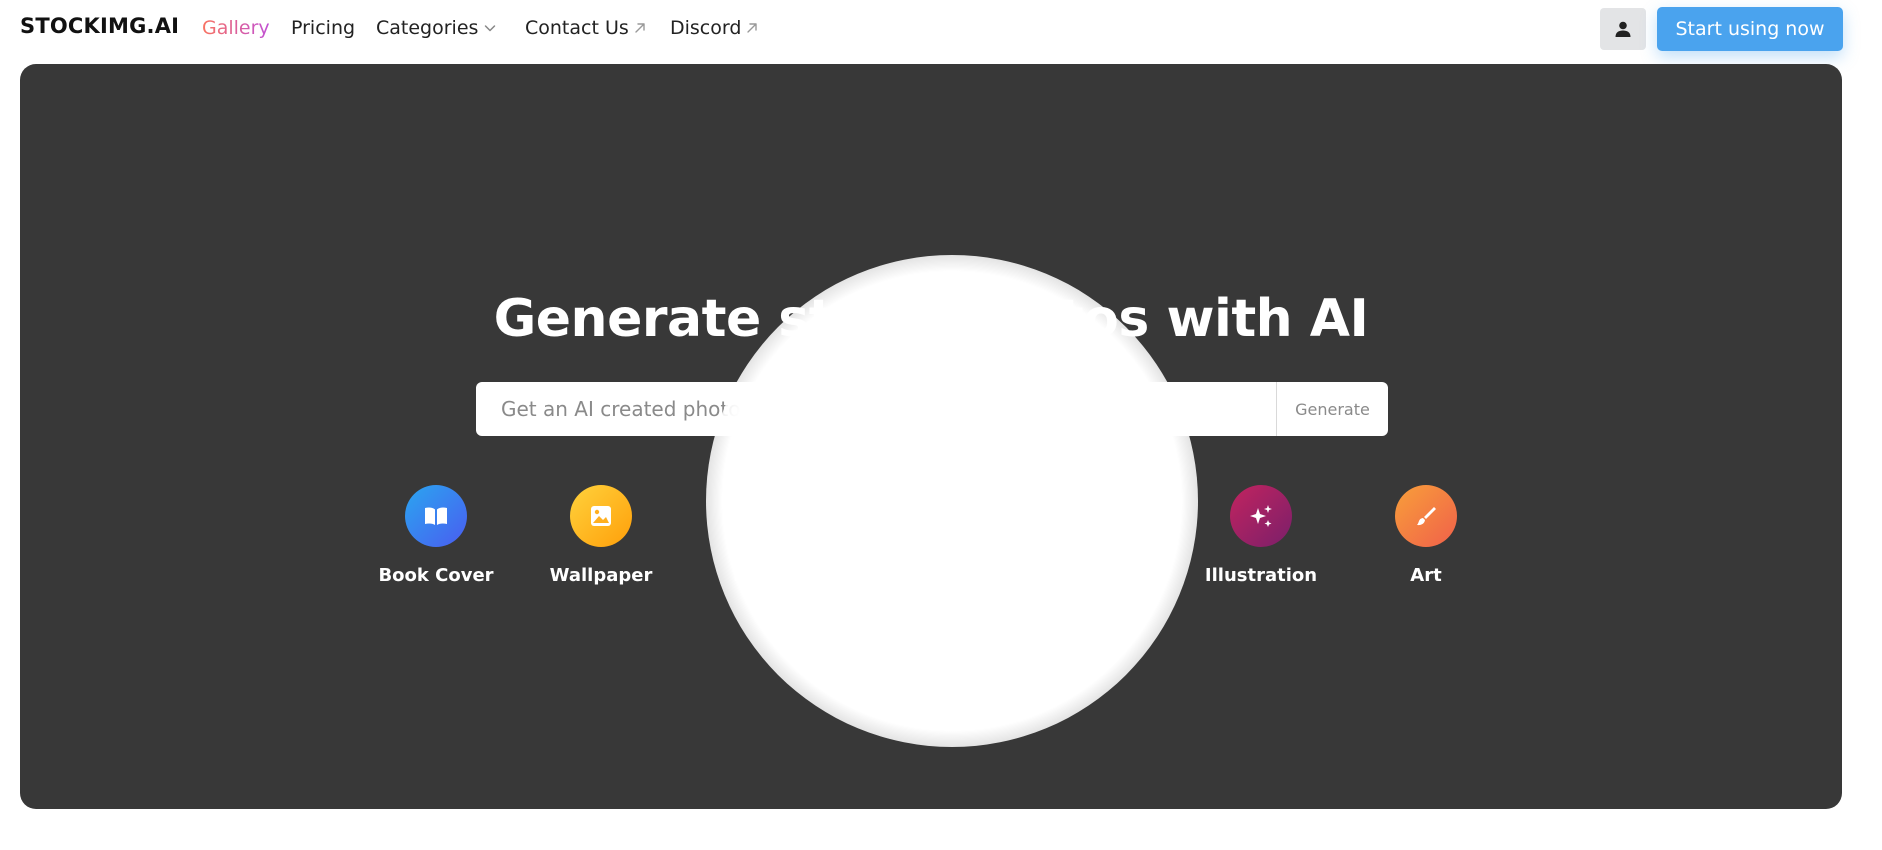 This screenshot has width=1882, height=850. Describe the element at coordinates (601, 575) in the screenshot. I see `category-label: Wallpaper` at that location.